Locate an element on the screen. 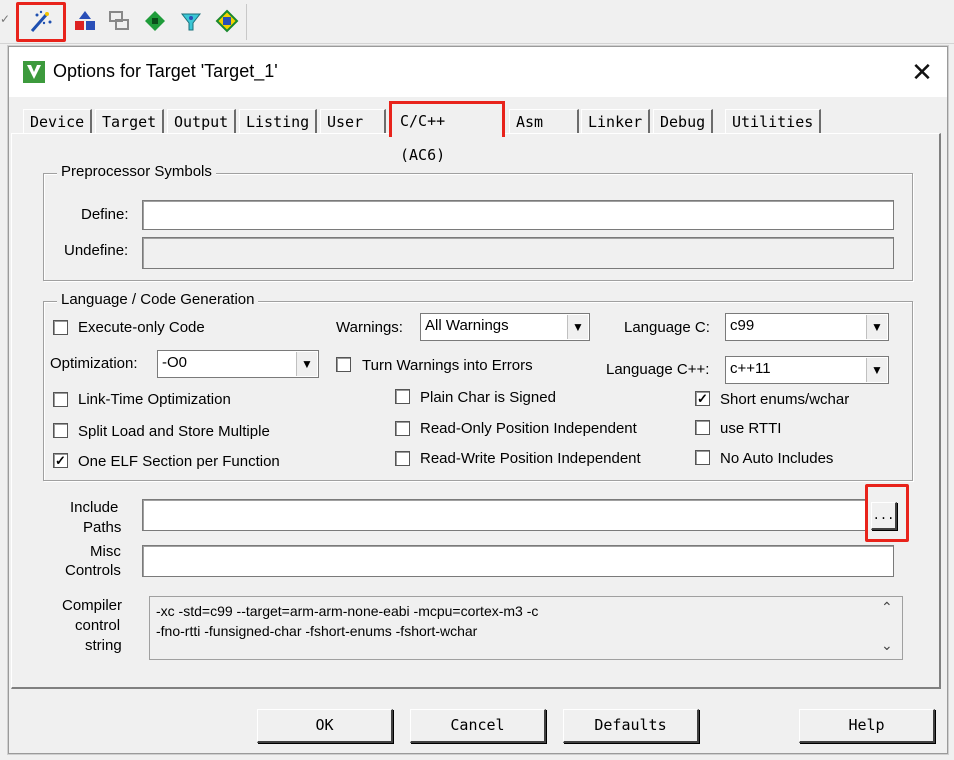 The image size is (954, 760). tab-utilities: Utilities is located at coordinates (773, 121).